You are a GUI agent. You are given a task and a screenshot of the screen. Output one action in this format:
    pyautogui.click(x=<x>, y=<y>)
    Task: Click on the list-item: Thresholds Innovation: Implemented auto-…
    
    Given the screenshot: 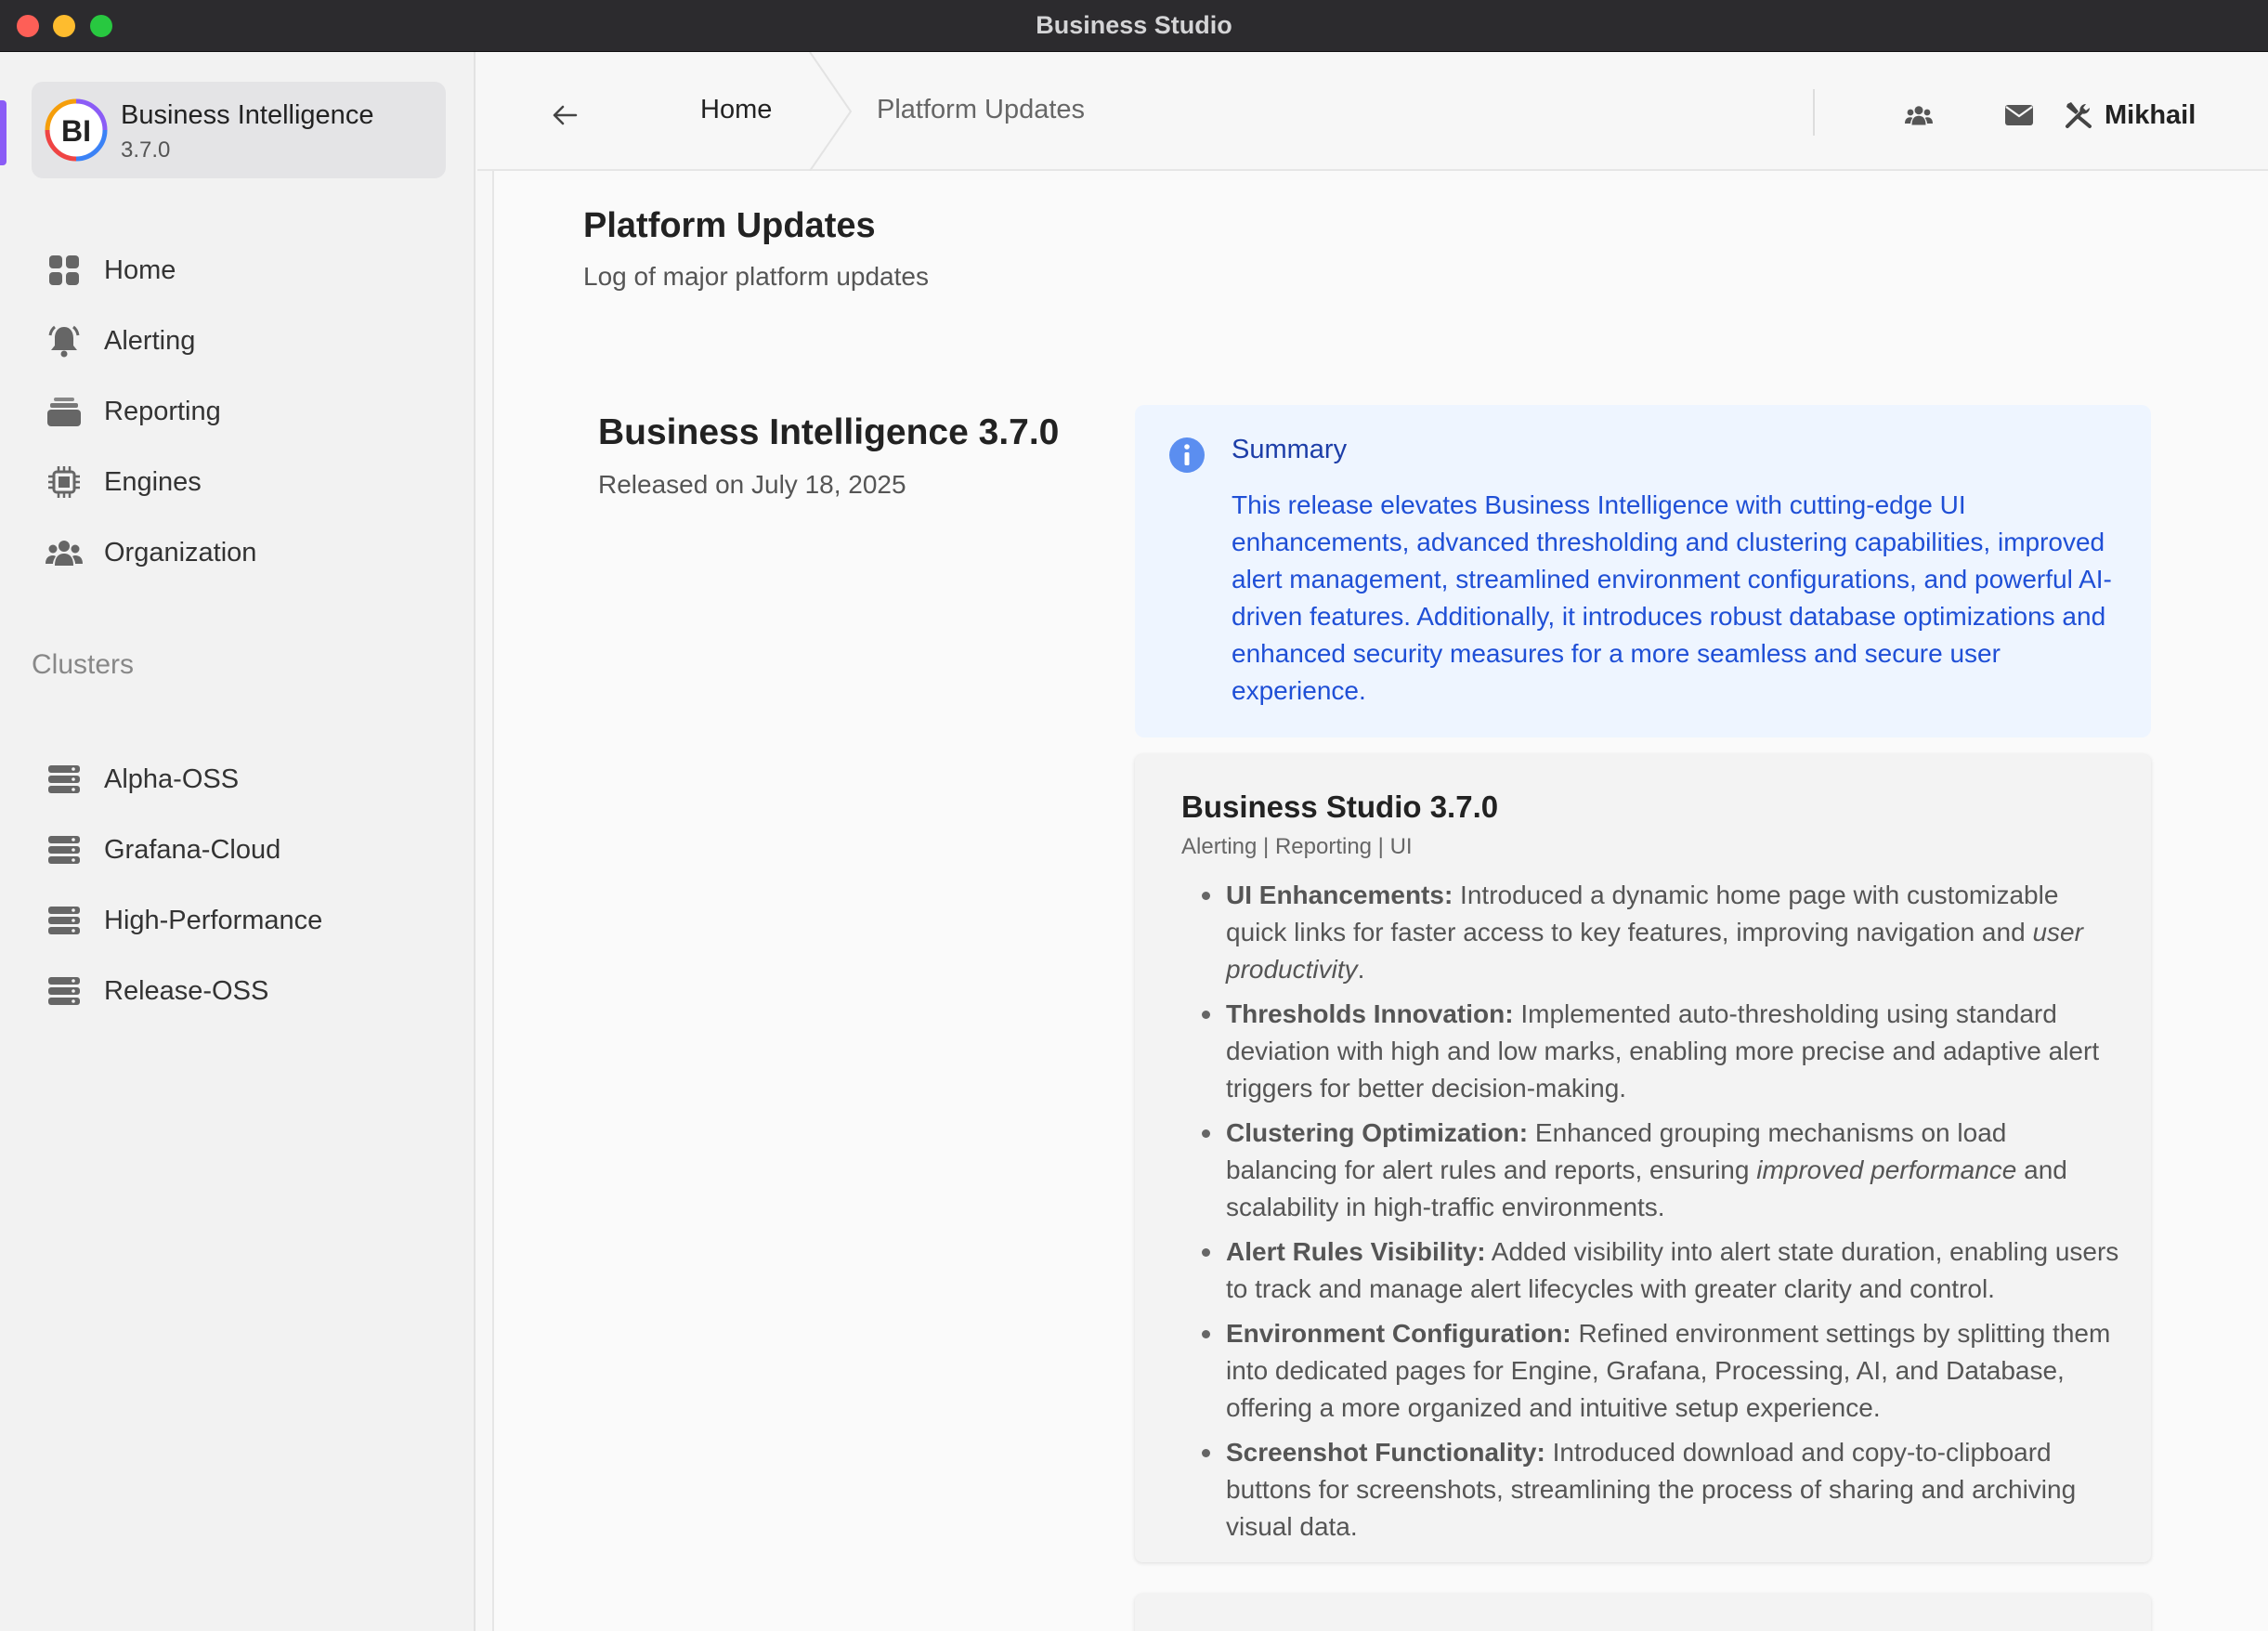 What is the action you would take?
    pyautogui.click(x=1650, y=1051)
    